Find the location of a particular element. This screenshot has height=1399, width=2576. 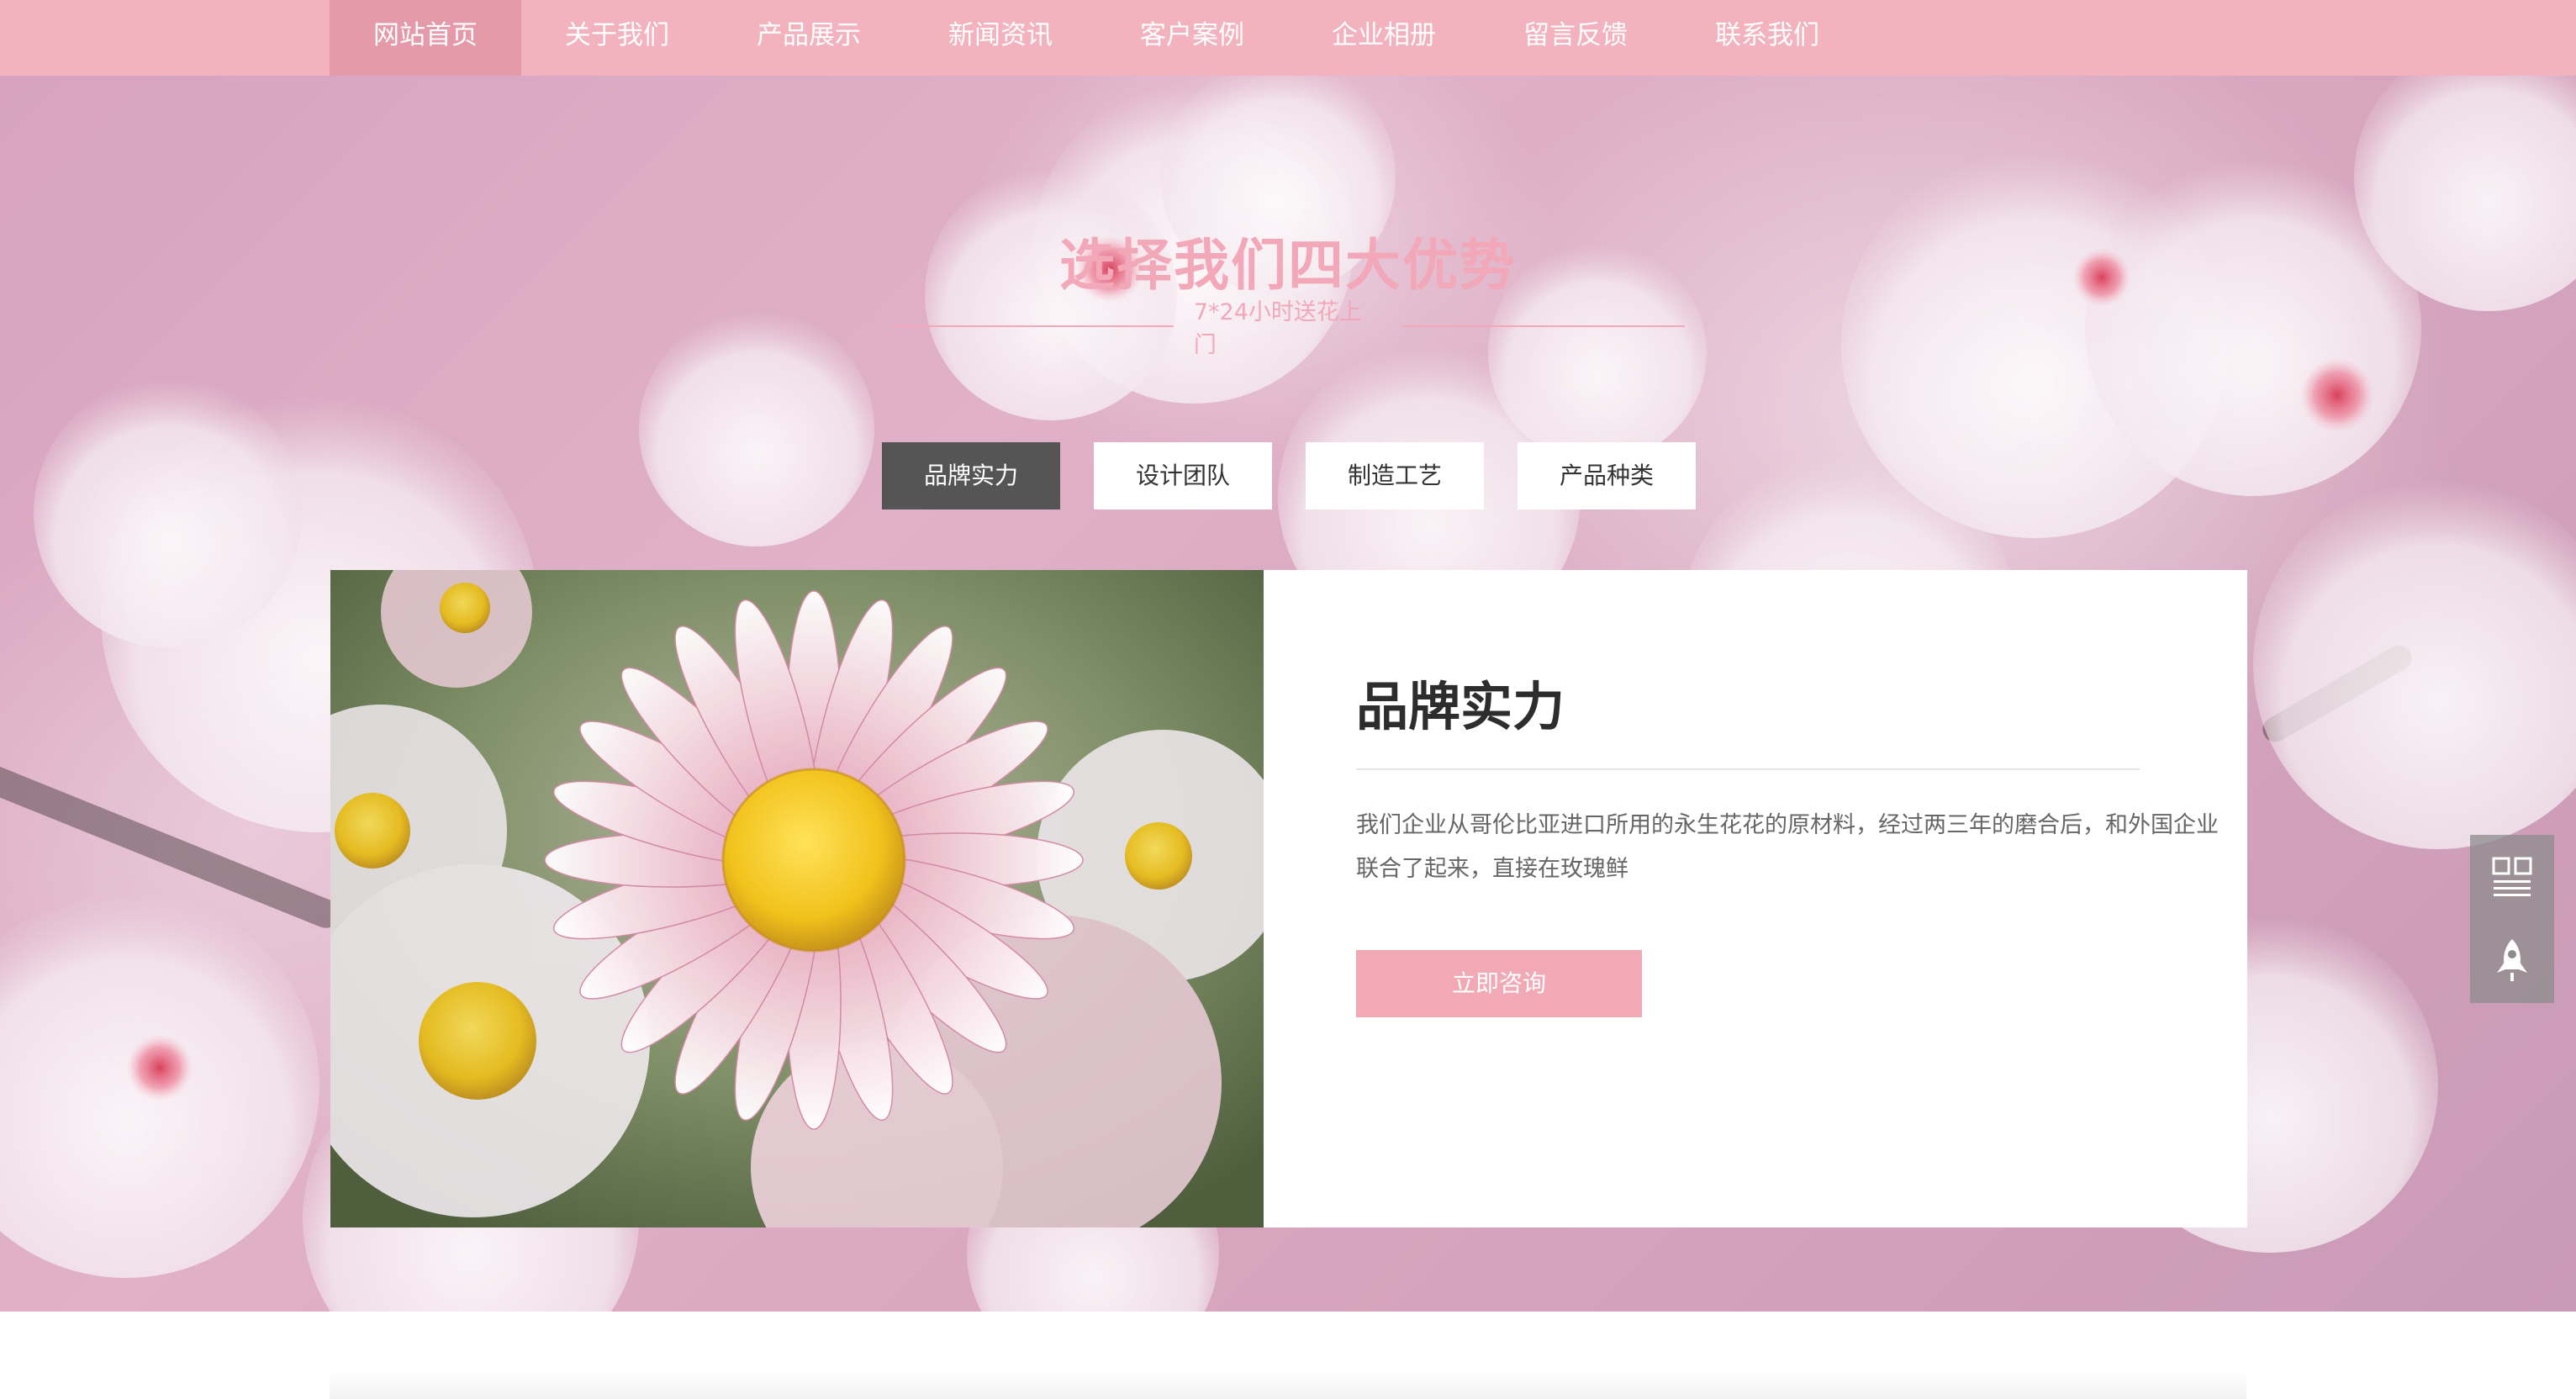

consult-button: 立即咨询 is located at coordinates (1499, 983).